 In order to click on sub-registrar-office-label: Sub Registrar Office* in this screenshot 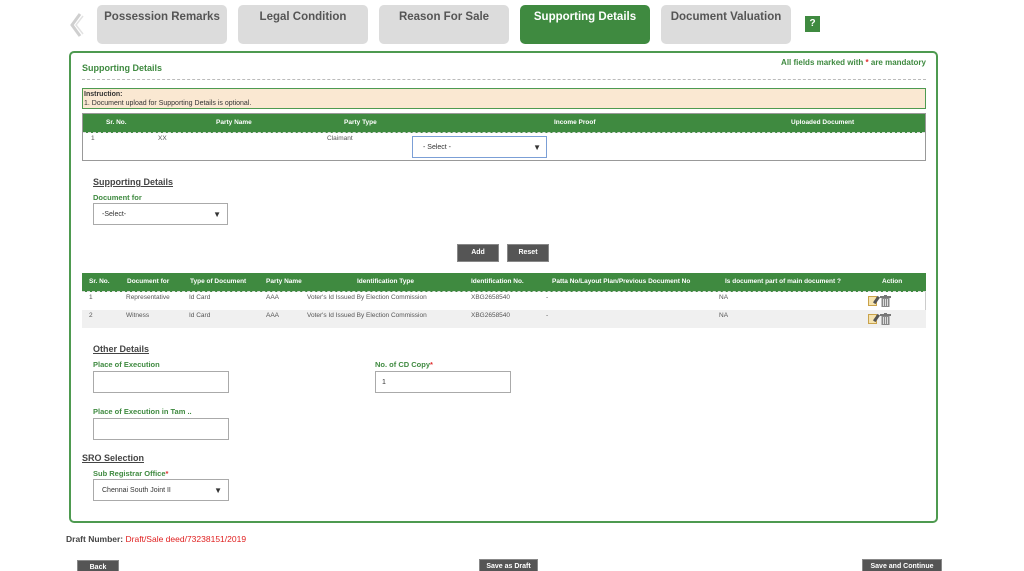, I will do `click(130, 473)`.